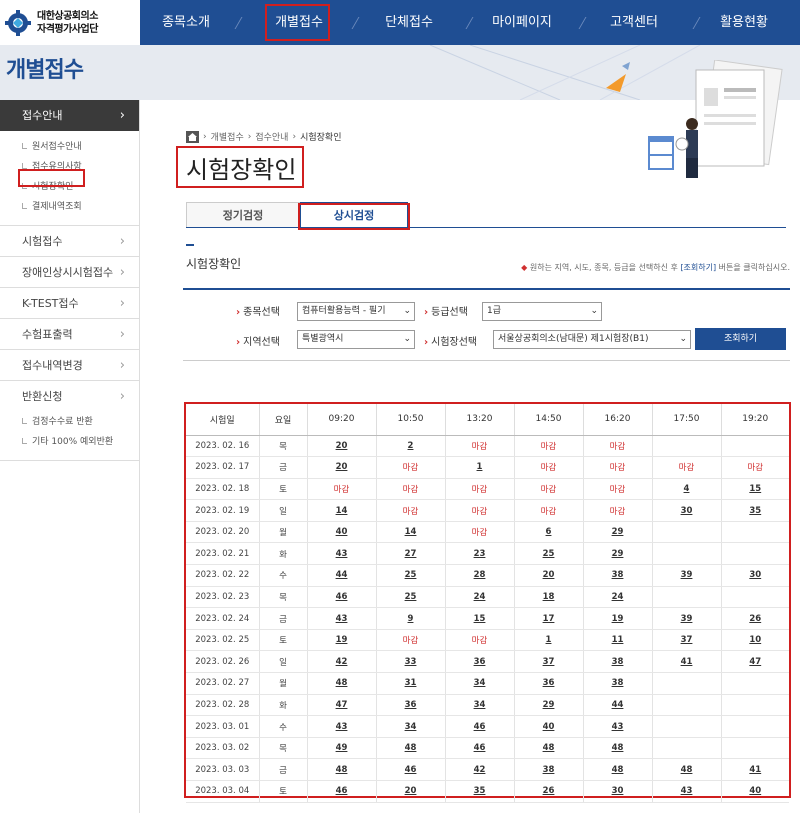 The image size is (800, 813). Describe the element at coordinates (542, 311) in the screenshot. I see `grade-select: 1급 ⌄` at that location.